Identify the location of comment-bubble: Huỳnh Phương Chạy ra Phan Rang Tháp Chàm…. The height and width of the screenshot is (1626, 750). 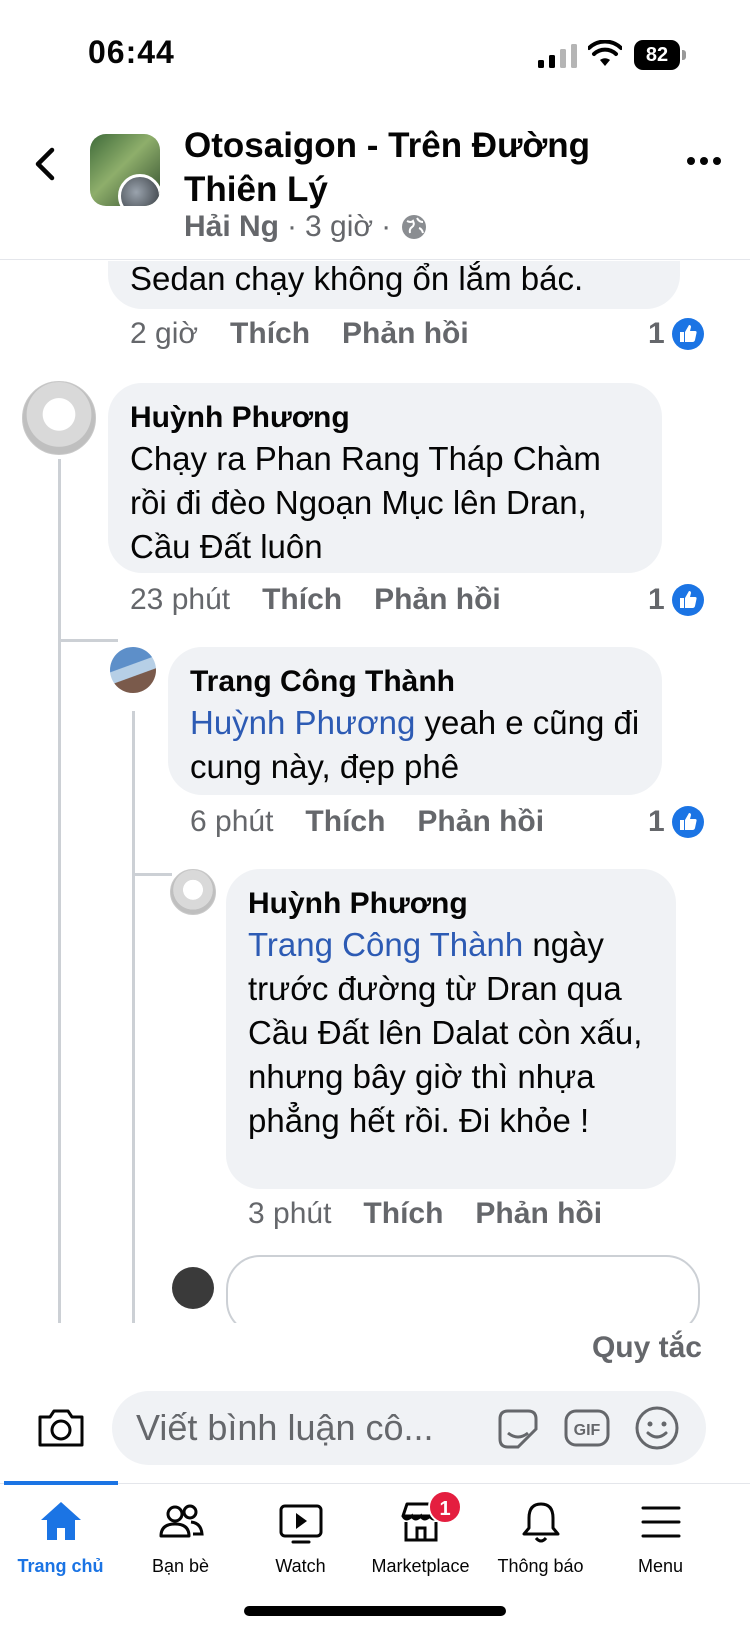
(385, 478).